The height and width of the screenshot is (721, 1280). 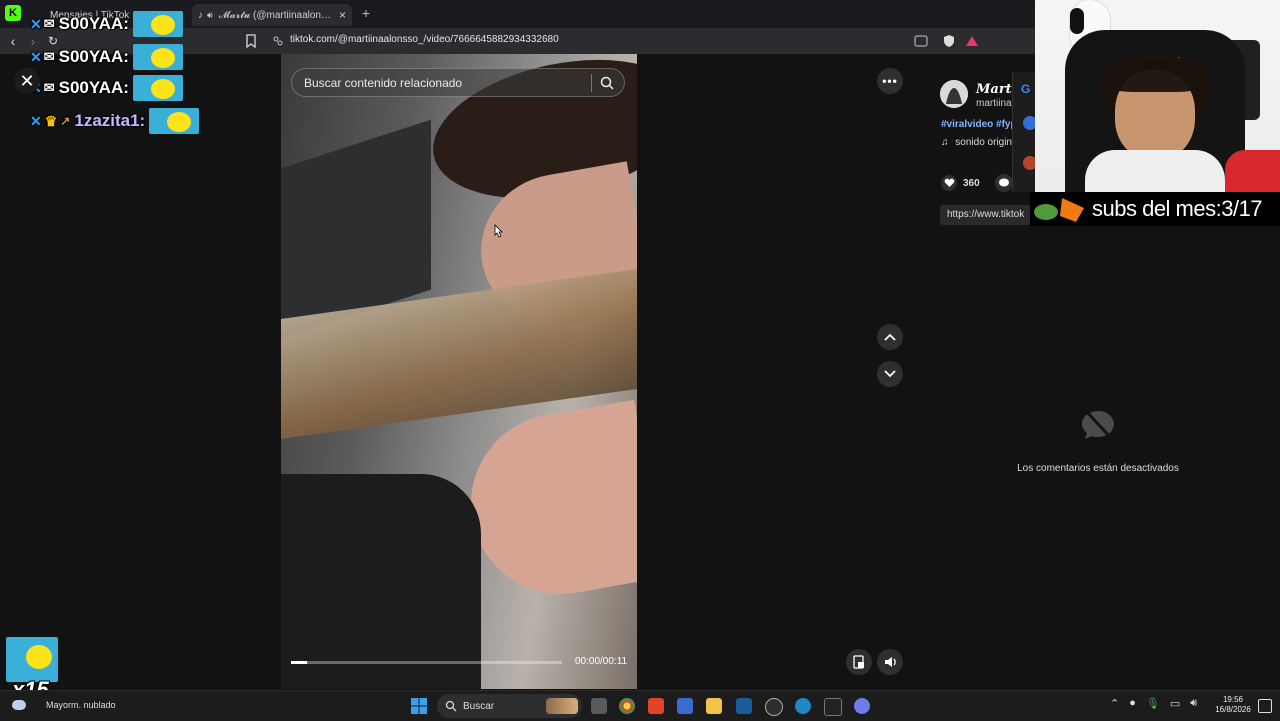 I want to click on chevron-down-icon, so click(x=890, y=374).